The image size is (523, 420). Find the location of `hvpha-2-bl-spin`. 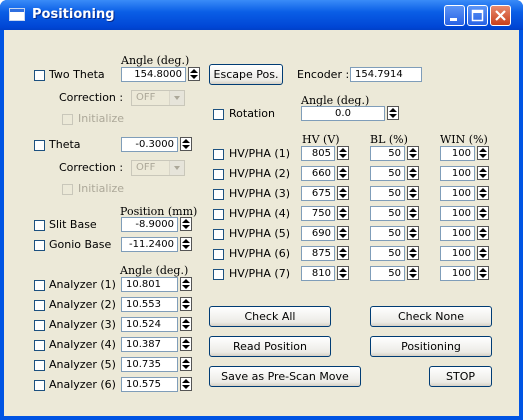

hvpha-2-bl-spin is located at coordinates (413, 173).